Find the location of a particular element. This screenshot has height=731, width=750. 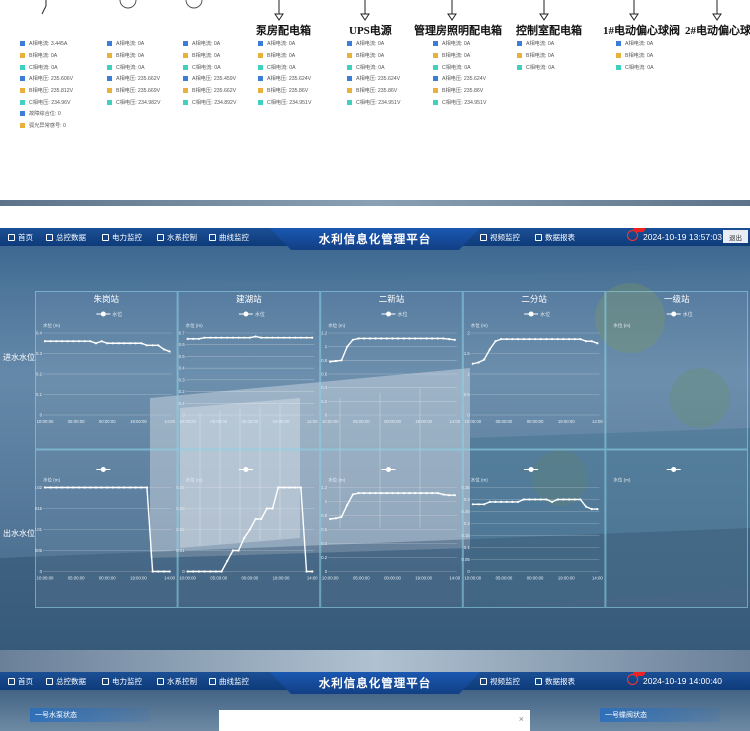

reading-label: B相电流: 0A is located at coordinates (281, 56).